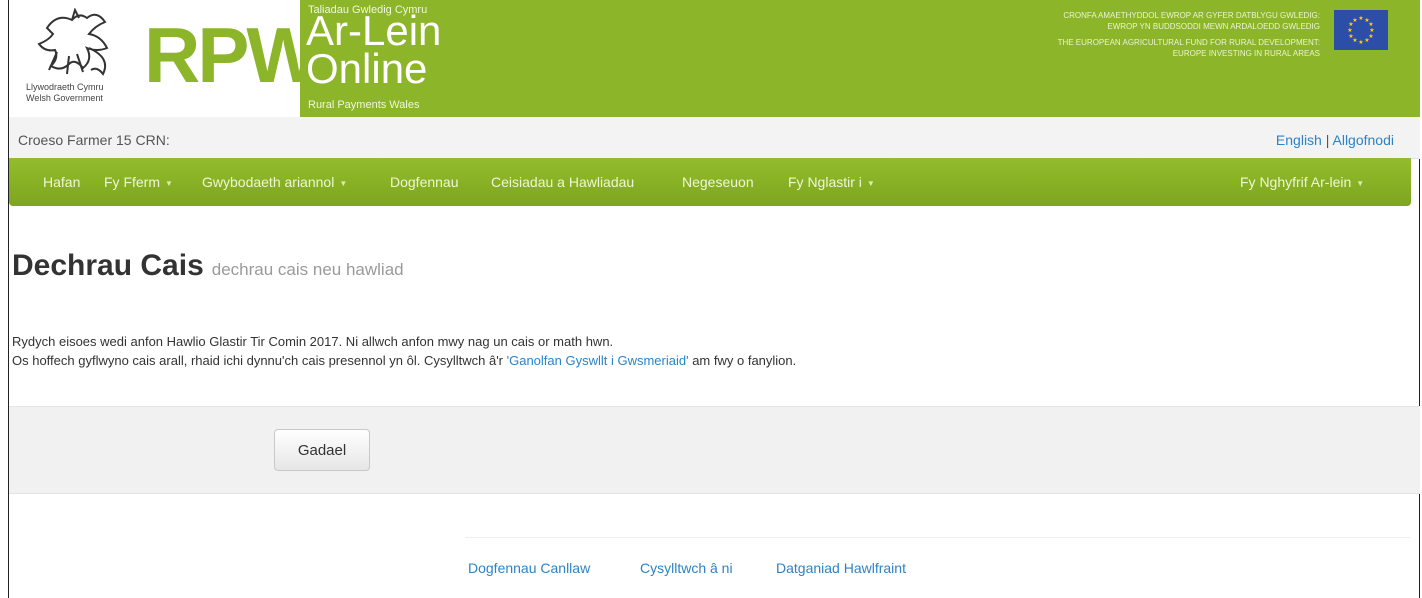 The image size is (1422, 598). What do you see at coordinates (322, 450) in the screenshot?
I see `leave-button: Gadael` at bounding box center [322, 450].